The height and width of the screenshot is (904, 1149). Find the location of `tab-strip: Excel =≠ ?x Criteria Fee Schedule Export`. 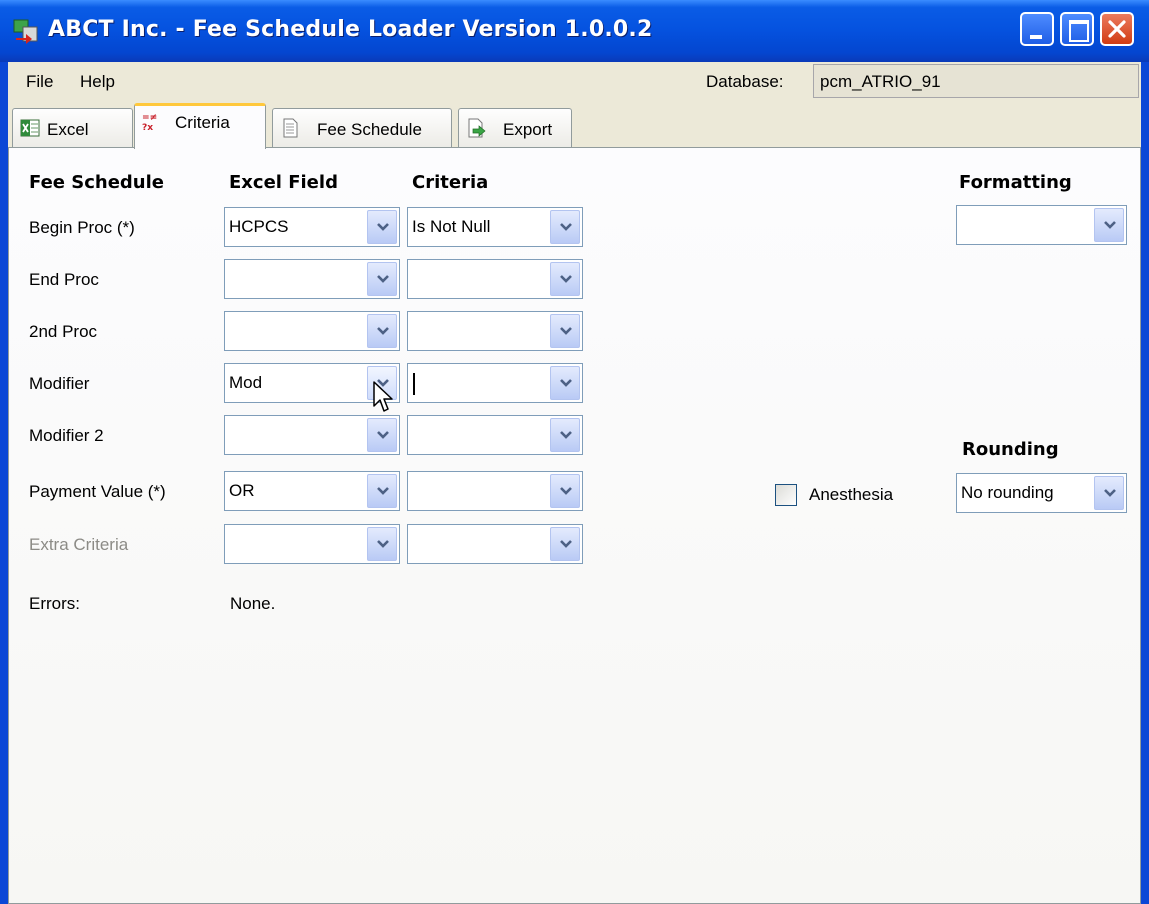

tab-strip: Excel =≠ ?x Criteria Fee Schedule Export is located at coordinates (574, 124).